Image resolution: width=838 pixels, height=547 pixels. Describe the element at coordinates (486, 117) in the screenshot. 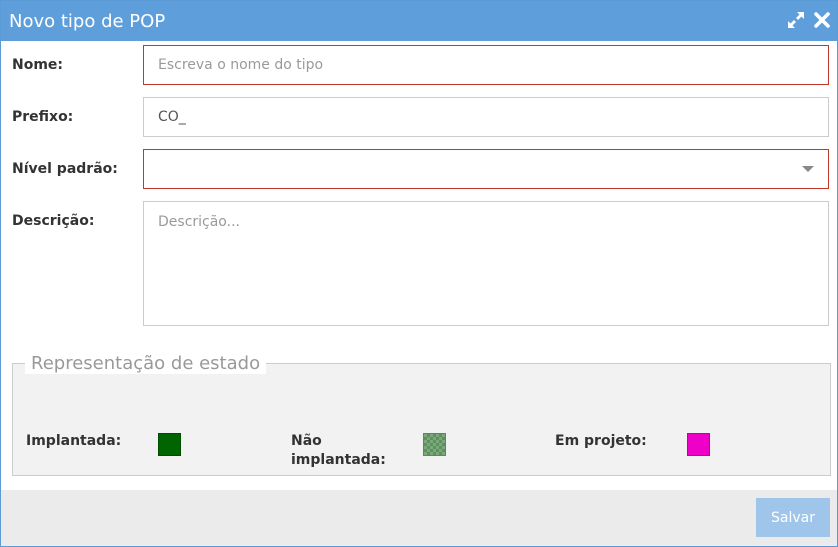

I see `prefix-input: CO_` at that location.